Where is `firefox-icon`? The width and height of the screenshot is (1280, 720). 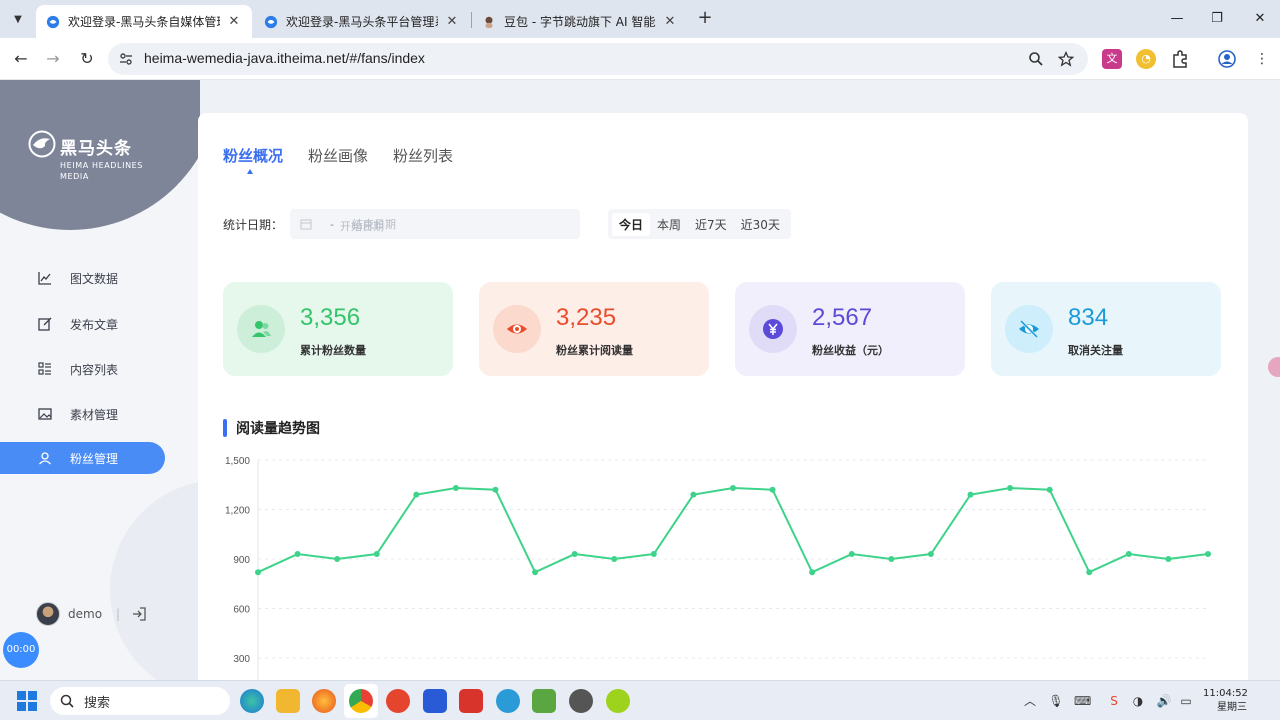 firefox-icon is located at coordinates (324, 701).